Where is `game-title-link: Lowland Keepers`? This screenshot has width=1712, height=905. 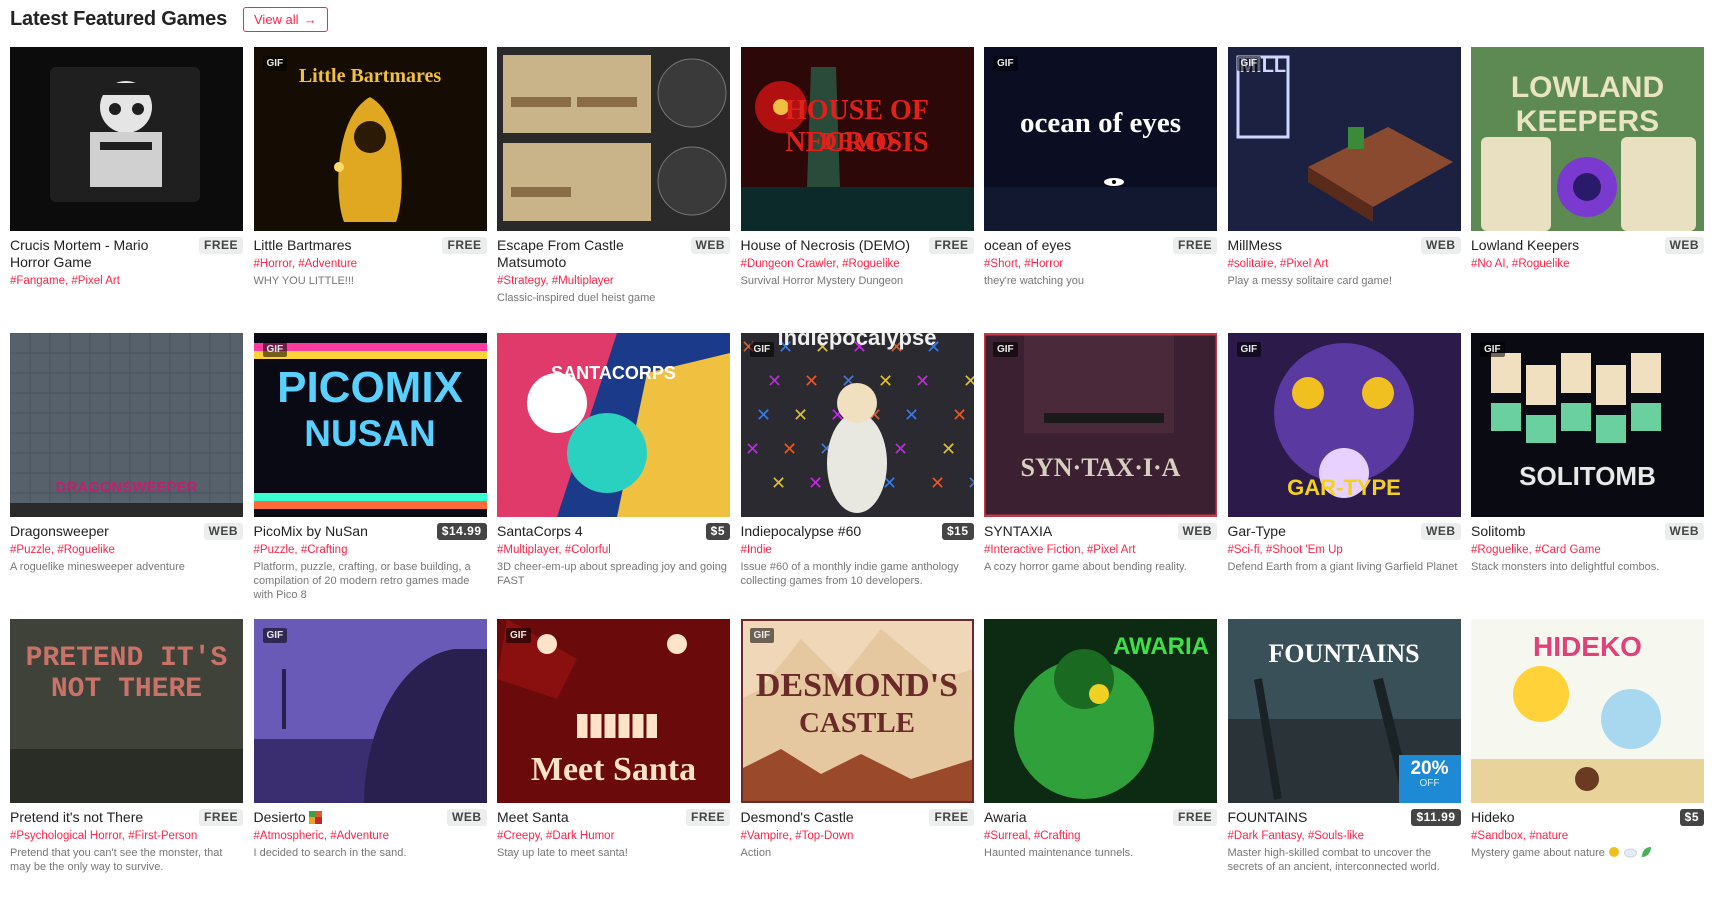
game-title-link: Lowland Keepers is located at coordinates (1557, 245).